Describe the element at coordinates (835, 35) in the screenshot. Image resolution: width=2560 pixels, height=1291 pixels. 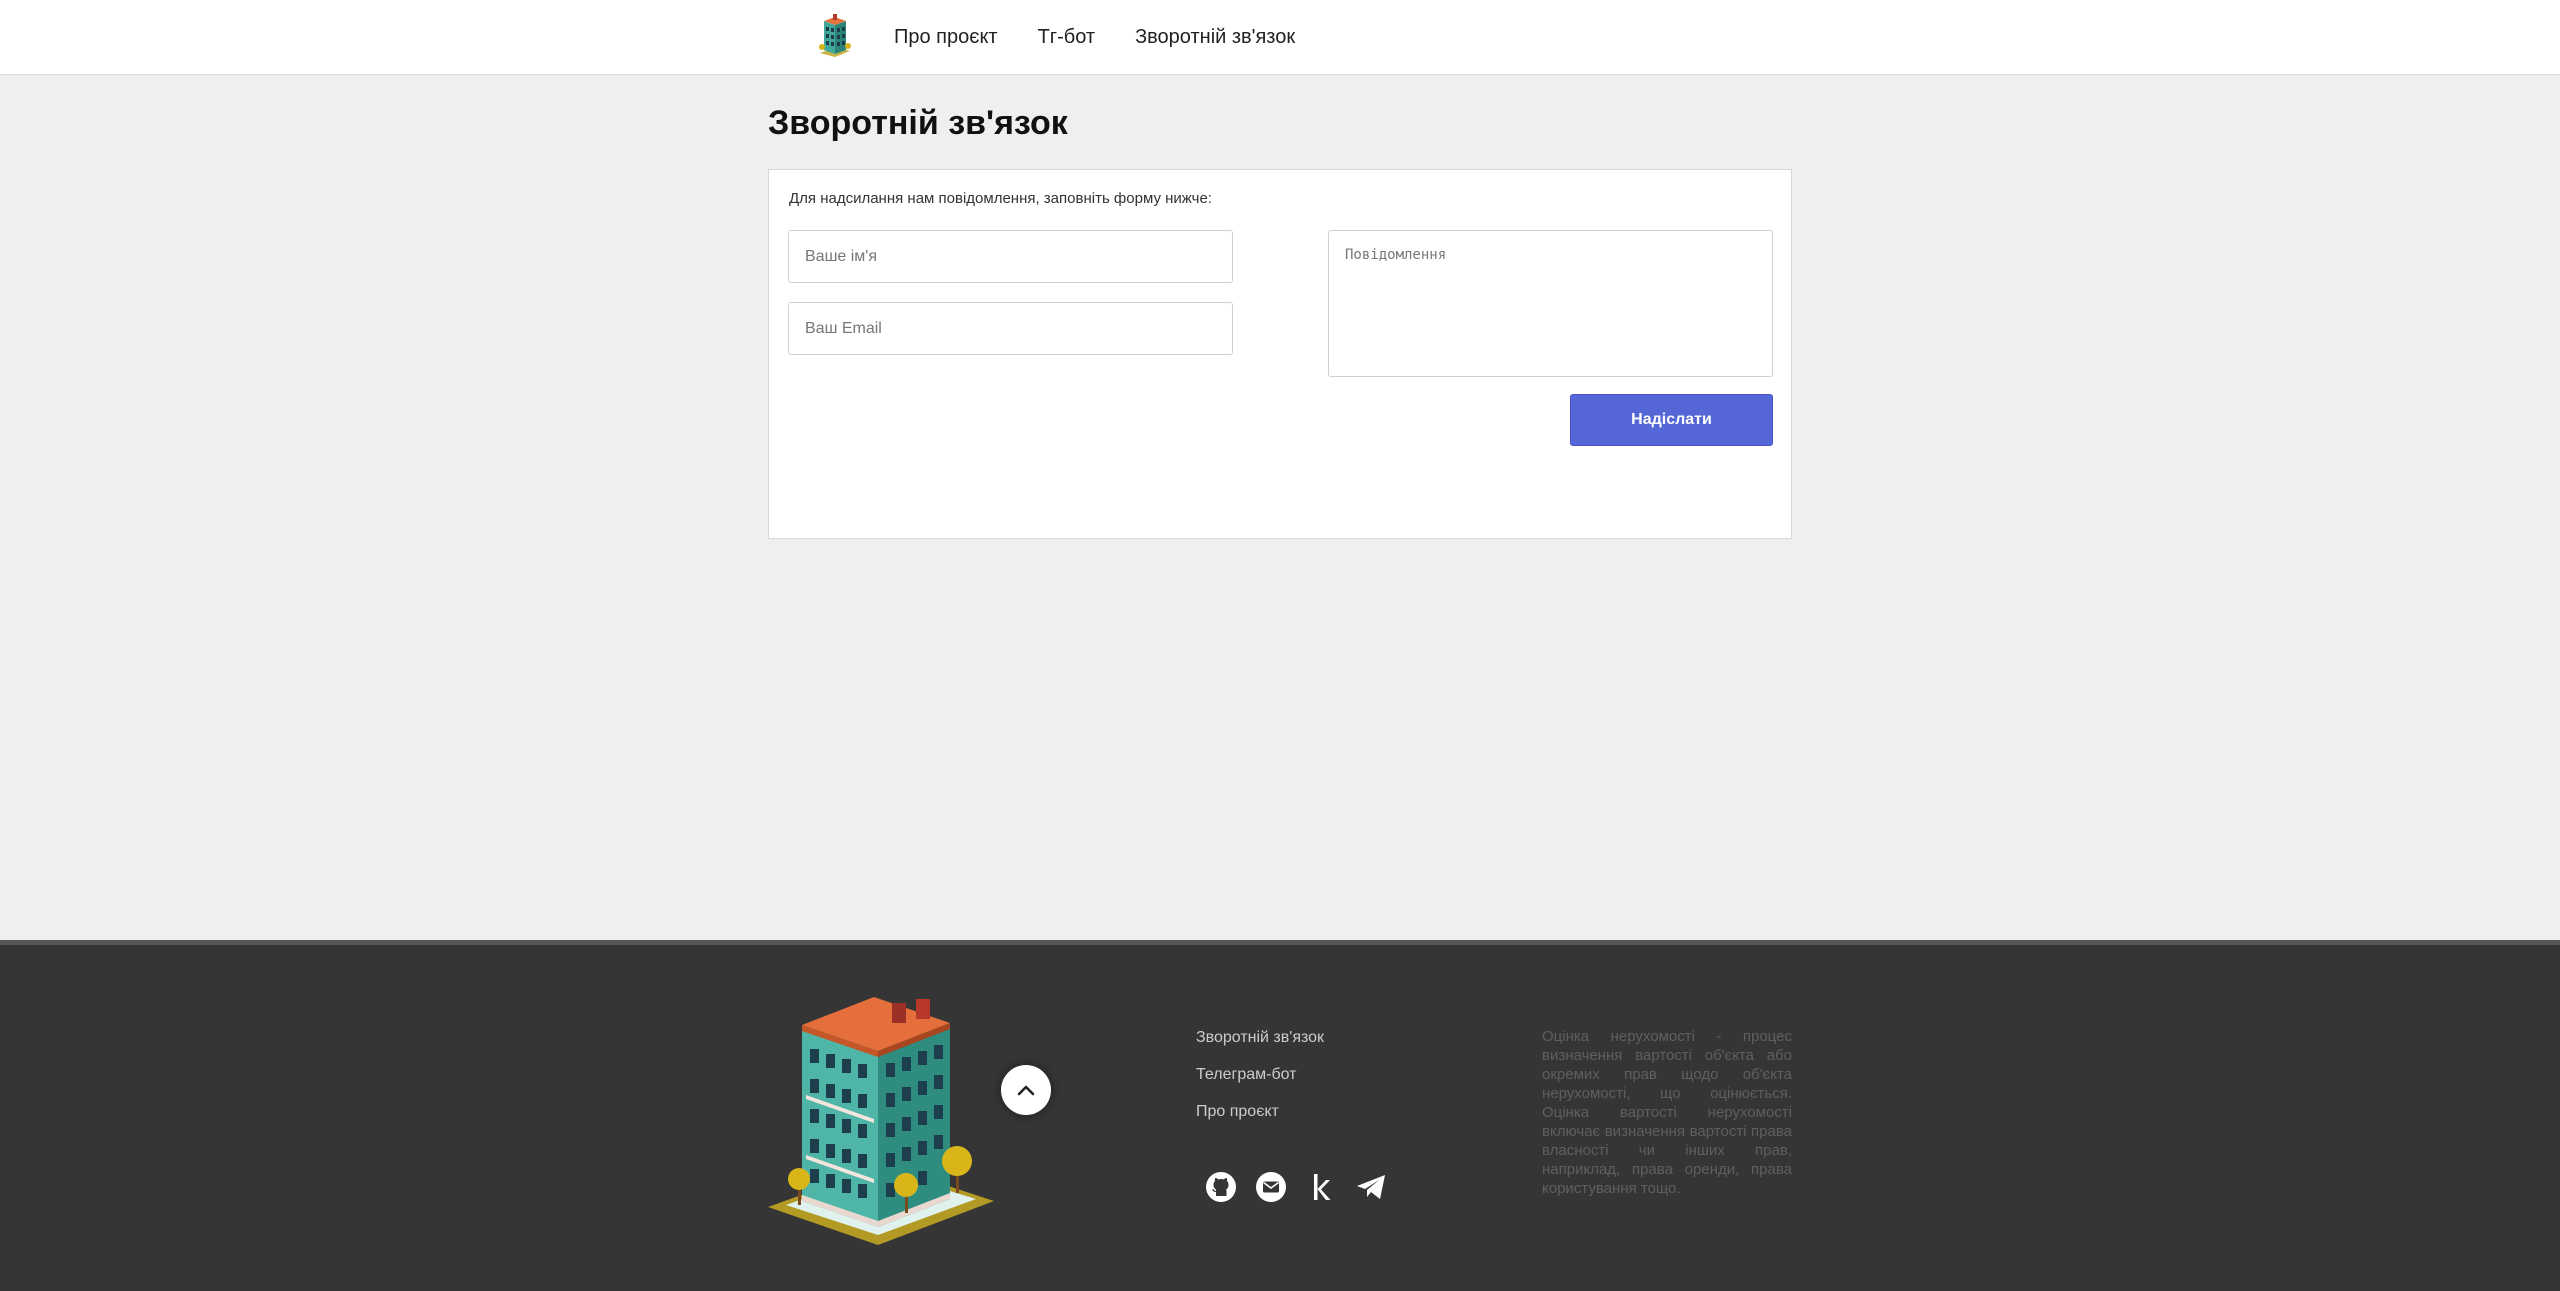
I see `building-logo-icon` at that location.